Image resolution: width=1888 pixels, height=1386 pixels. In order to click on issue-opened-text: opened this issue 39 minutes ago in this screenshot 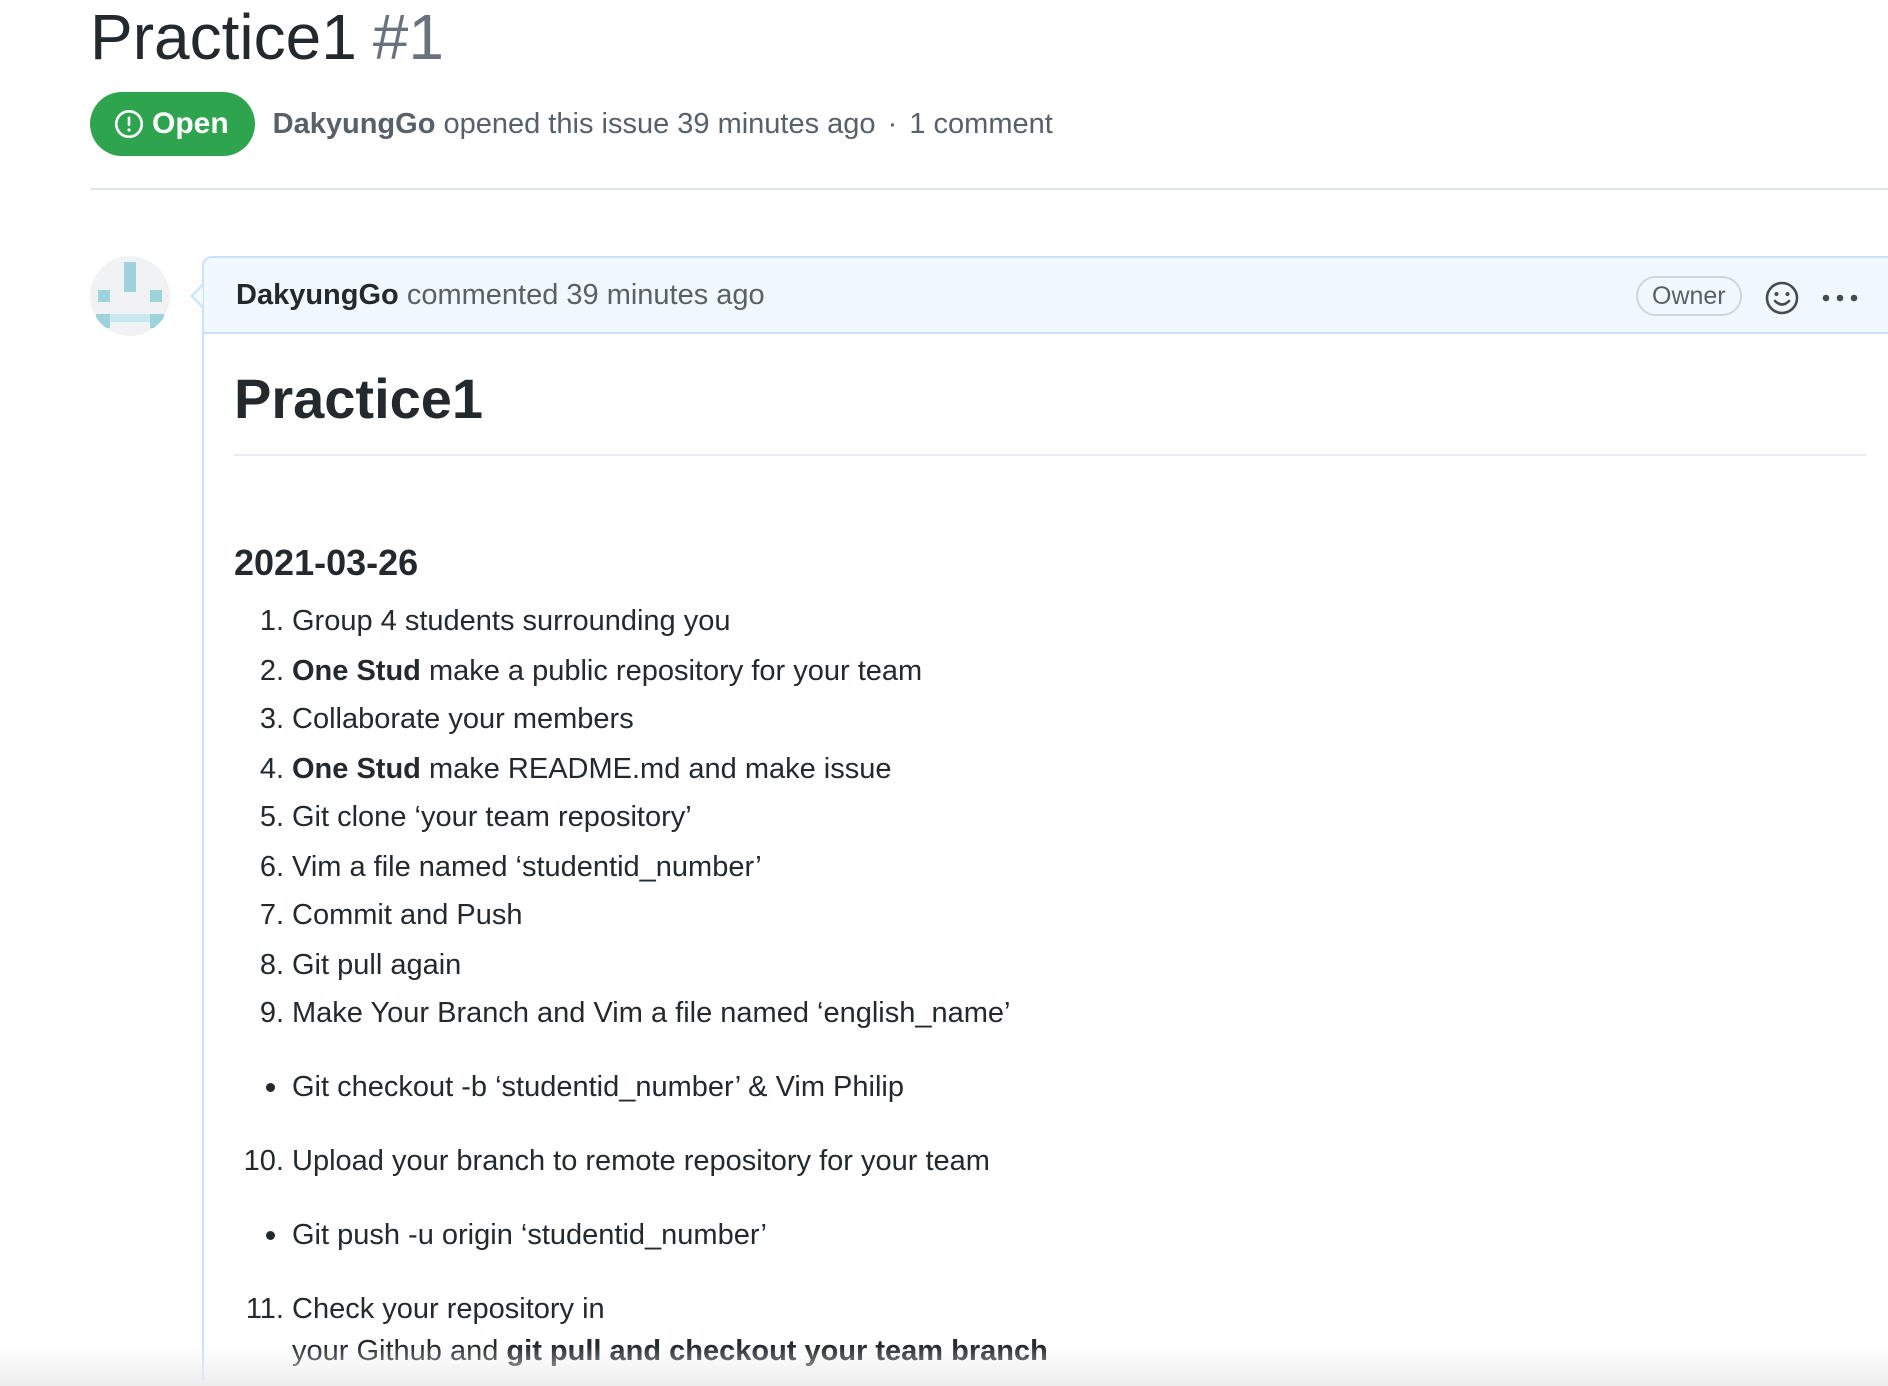, I will do `click(659, 123)`.